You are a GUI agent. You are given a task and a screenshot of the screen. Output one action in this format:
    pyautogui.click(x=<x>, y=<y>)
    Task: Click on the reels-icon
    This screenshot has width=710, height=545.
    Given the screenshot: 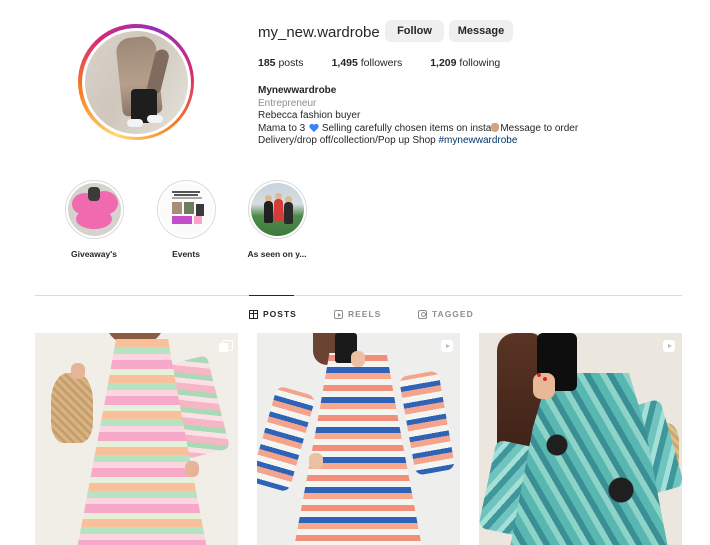 What is the action you would take?
    pyautogui.click(x=338, y=314)
    